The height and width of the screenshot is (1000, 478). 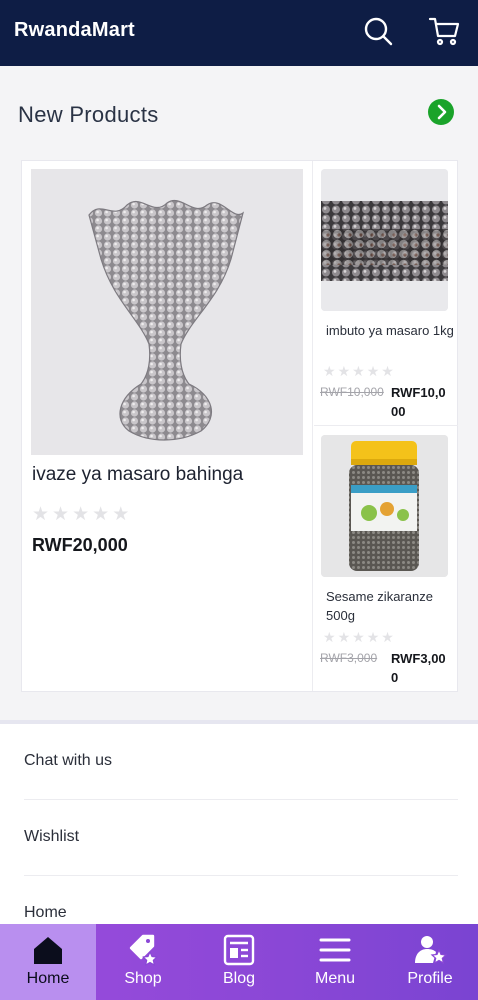 What do you see at coordinates (378, 31) in the screenshot?
I see `search-icon` at bounding box center [378, 31].